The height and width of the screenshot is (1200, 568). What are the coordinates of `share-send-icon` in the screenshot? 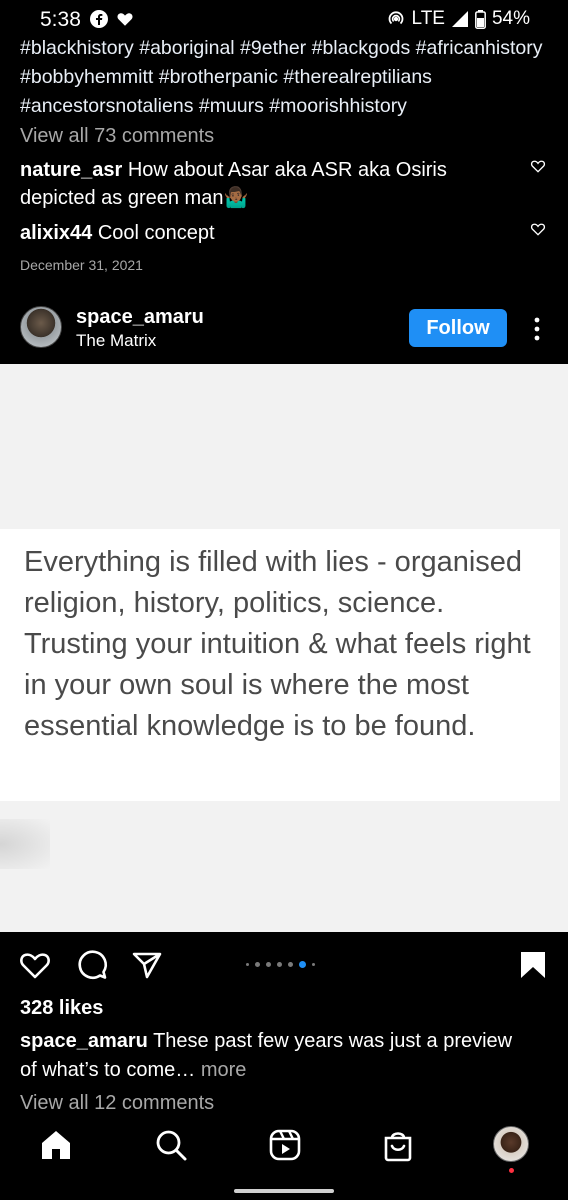 It's located at (147, 965).